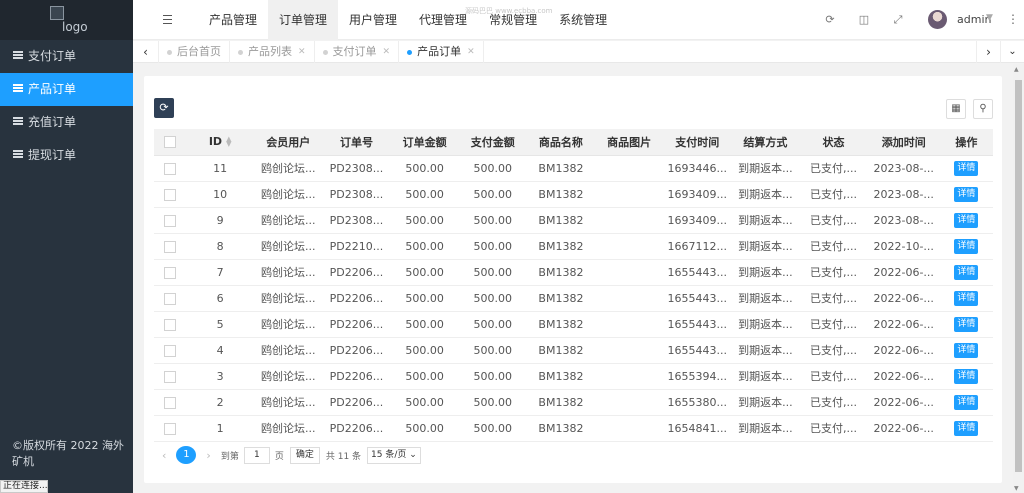 The image size is (1024, 493). What do you see at coordinates (1012, 52) in the screenshot?
I see `tab-menu-chevron-icon: ⌄` at bounding box center [1012, 52].